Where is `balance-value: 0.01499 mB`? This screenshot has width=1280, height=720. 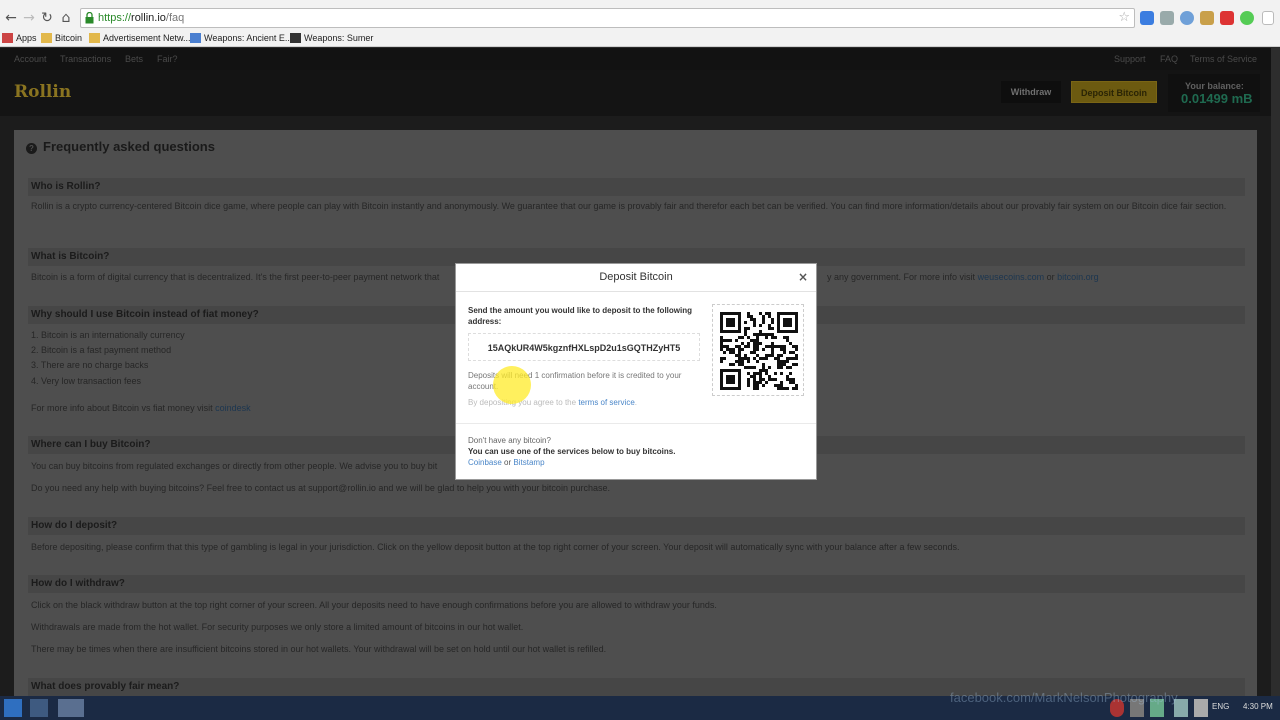
balance-value: 0.01499 mB is located at coordinates (1217, 98).